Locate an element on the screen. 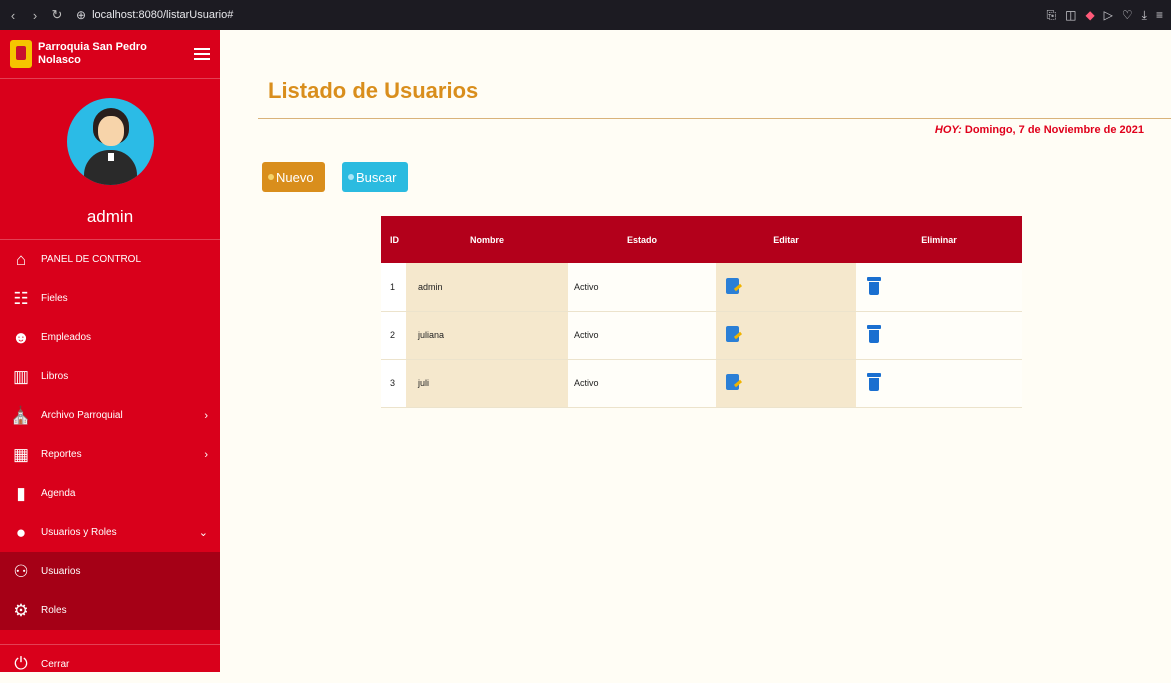  users-icon: ⚇ is located at coordinates (21, 571).